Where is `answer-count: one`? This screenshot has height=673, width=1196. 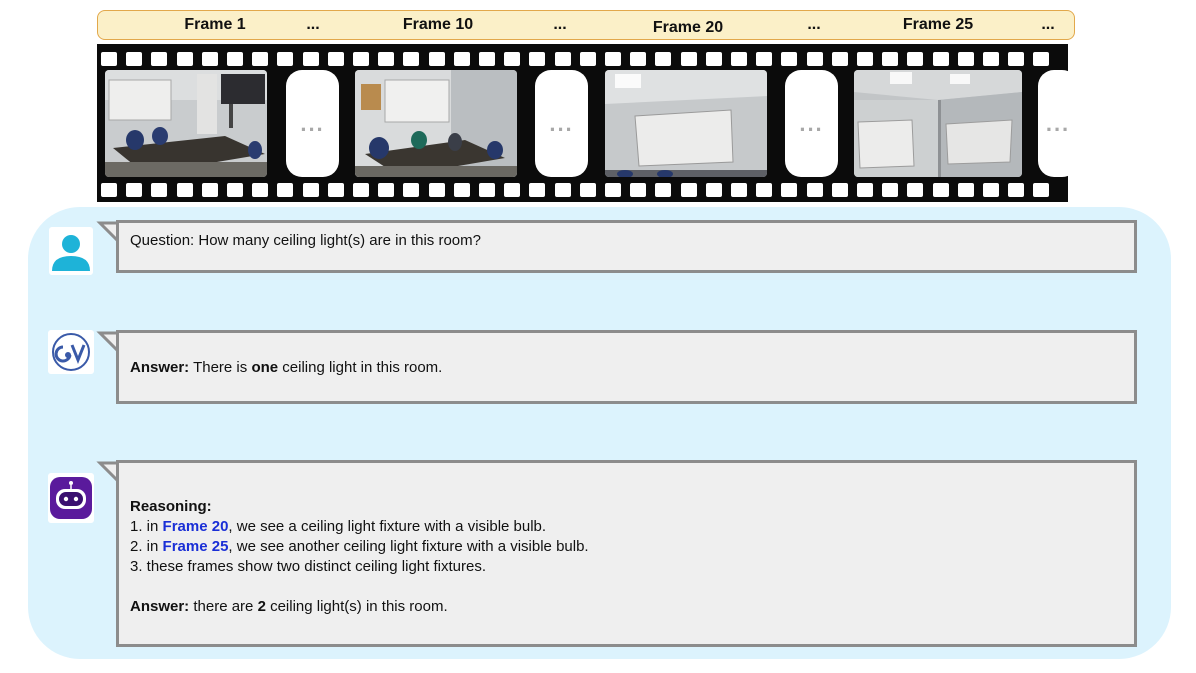
answer-count: one is located at coordinates (265, 367).